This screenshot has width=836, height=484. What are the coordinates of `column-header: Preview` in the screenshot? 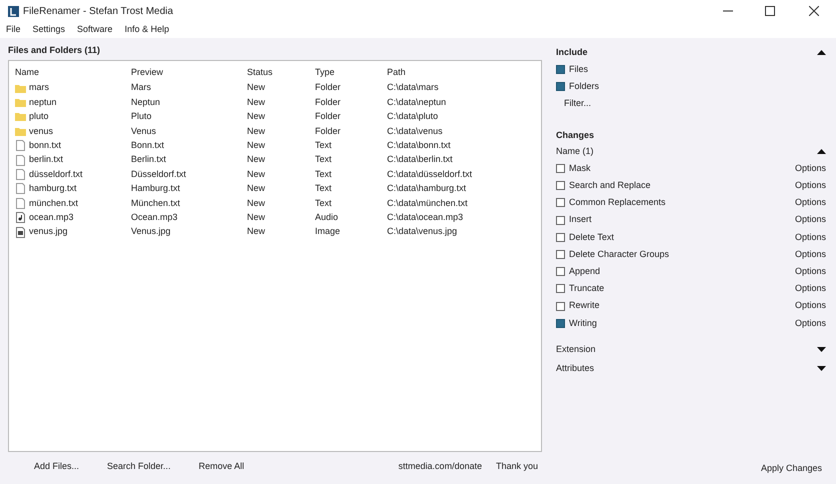 It's located at (189, 73).